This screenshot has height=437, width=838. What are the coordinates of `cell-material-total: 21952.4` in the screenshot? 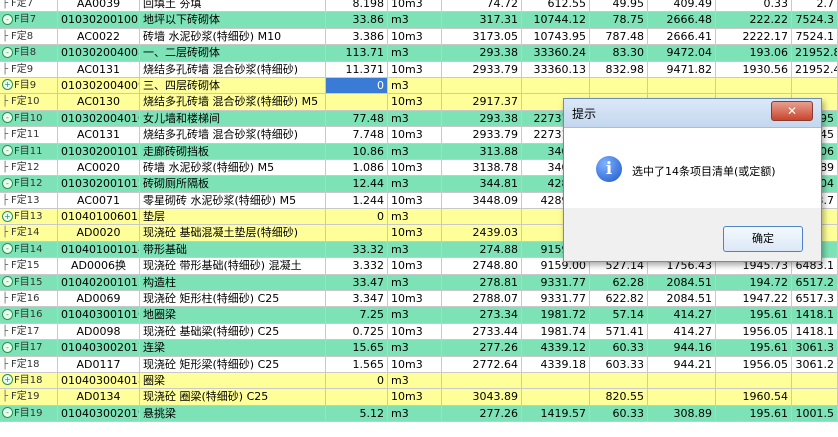 It's located at (815, 69).